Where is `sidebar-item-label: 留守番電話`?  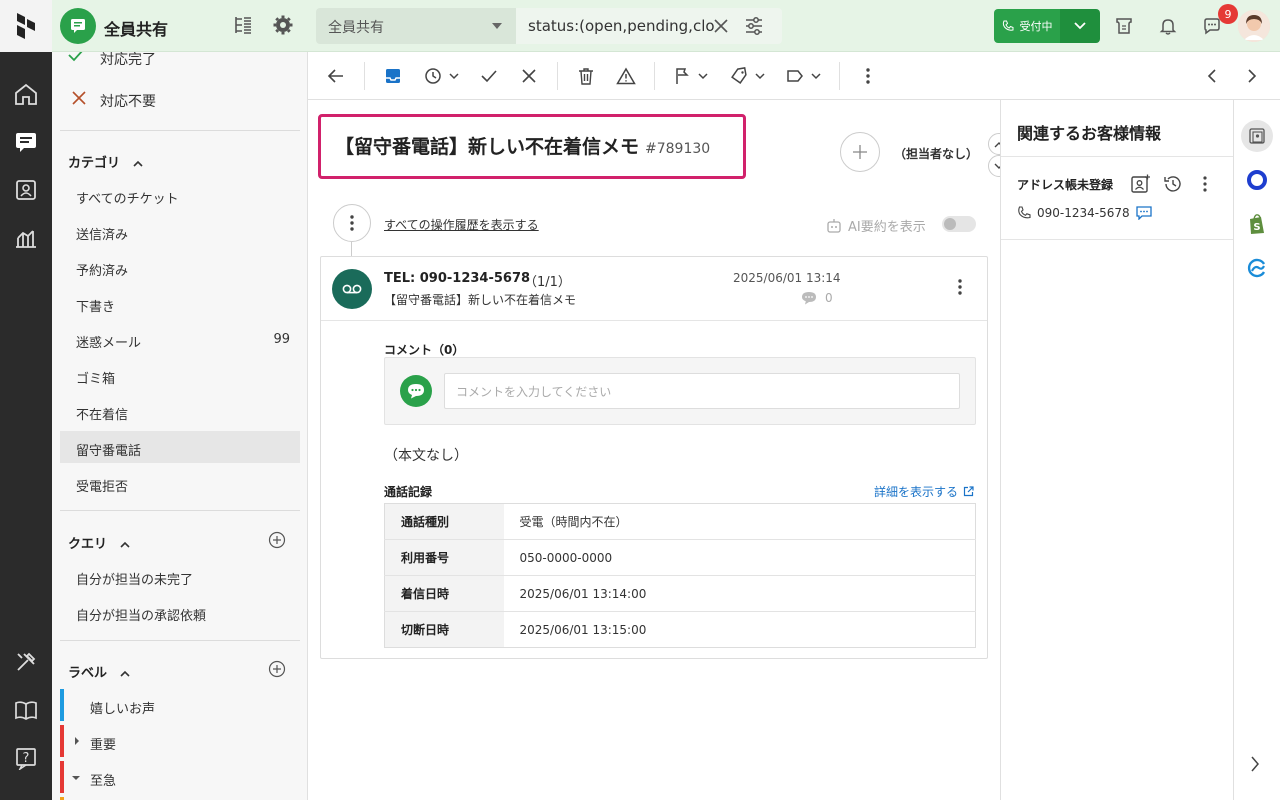
sidebar-item-label: 留守番電話 is located at coordinates (109, 451).